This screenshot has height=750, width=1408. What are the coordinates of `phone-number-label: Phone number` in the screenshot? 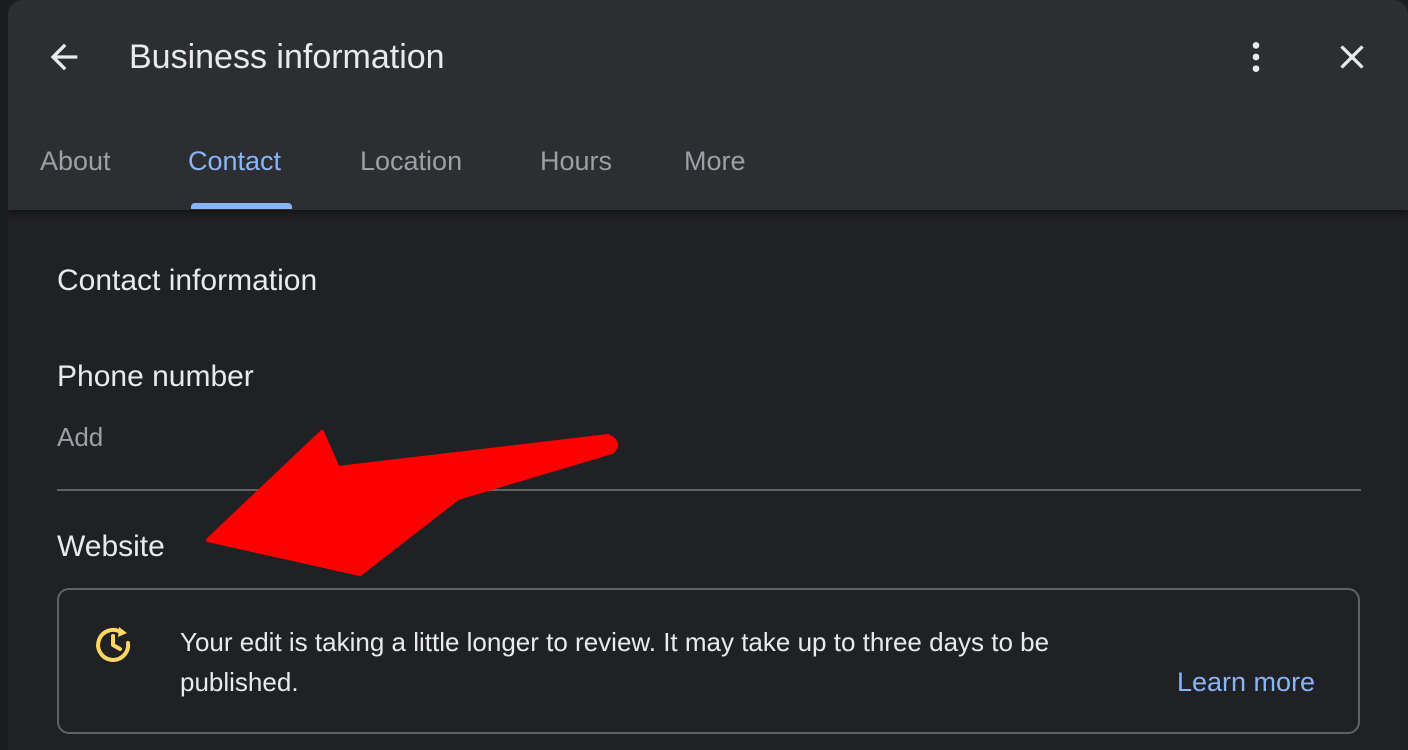 It's located at (155, 376).